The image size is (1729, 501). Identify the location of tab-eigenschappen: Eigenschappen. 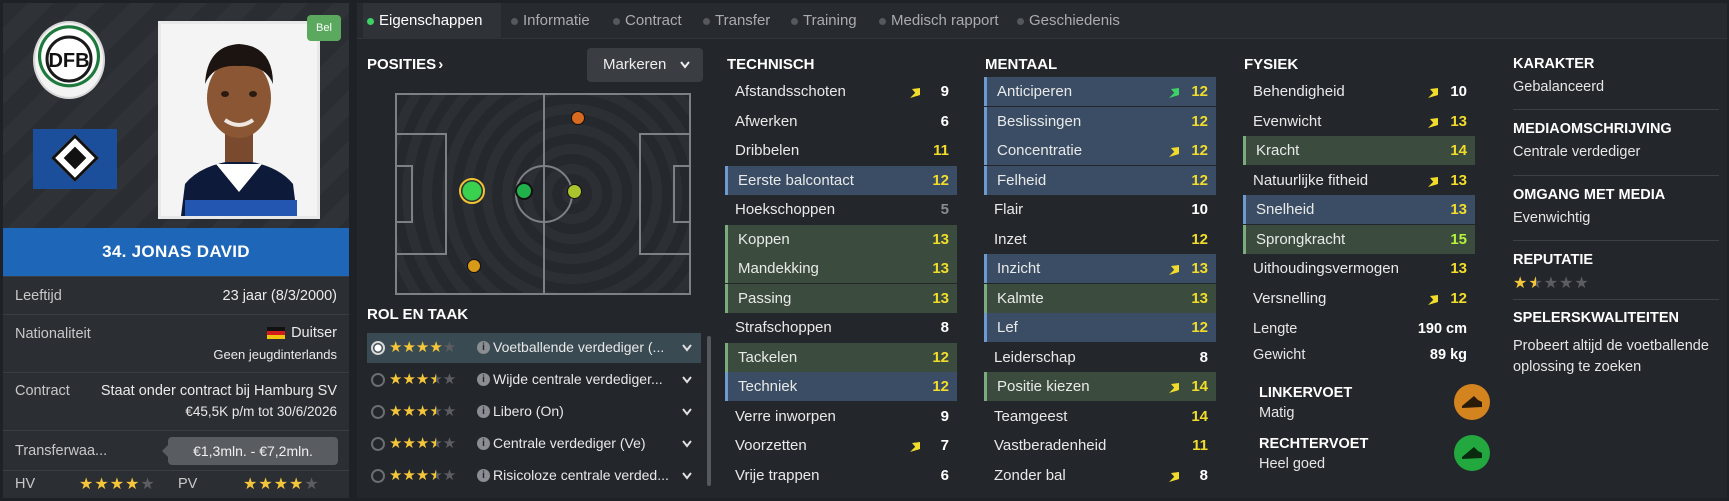
(432, 21).